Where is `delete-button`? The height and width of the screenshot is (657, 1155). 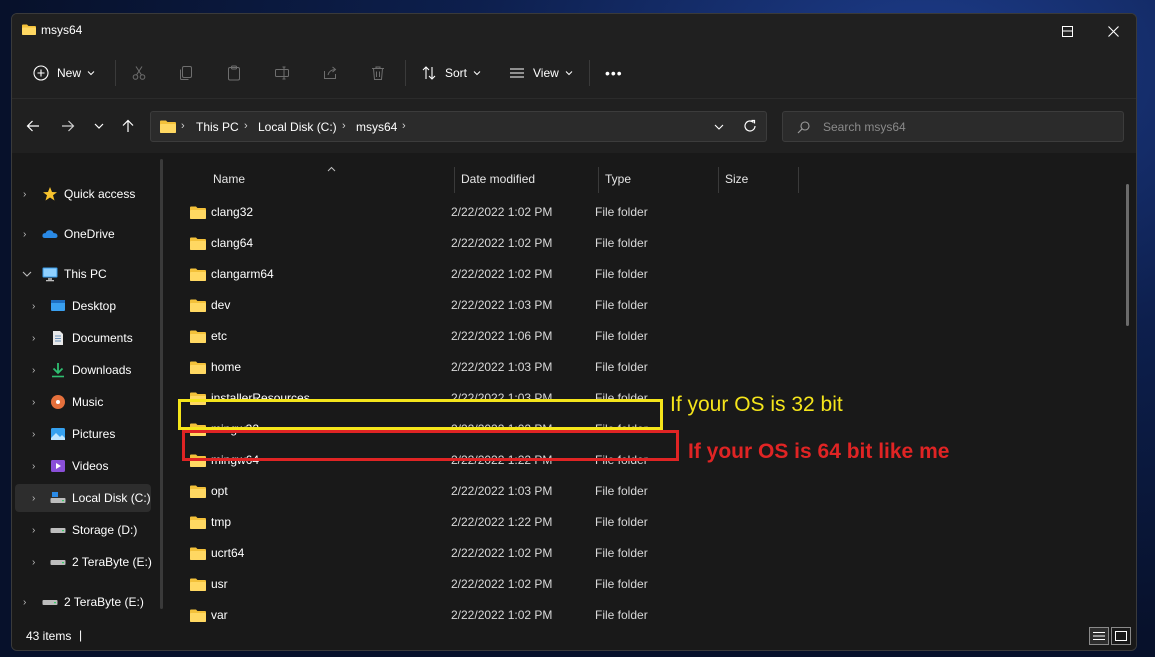 delete-button is located at coordinates (378, 73).